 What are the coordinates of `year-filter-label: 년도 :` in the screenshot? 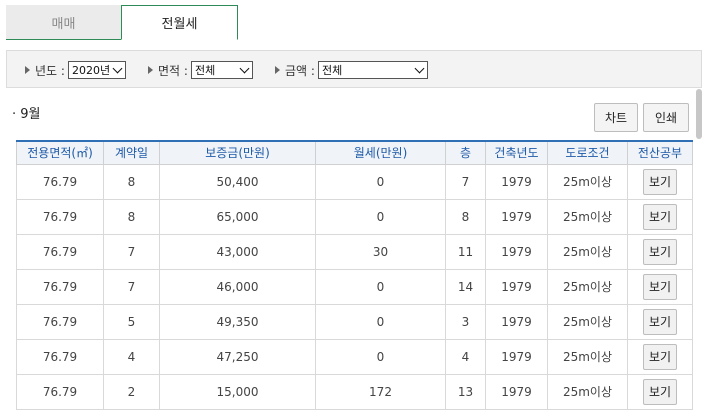 It's located at (50, 70).